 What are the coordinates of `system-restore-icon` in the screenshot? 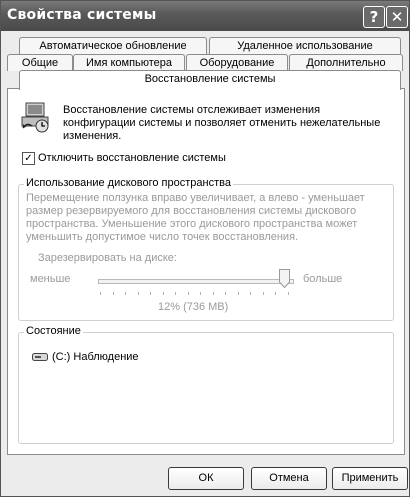 It's located at (35, 117).